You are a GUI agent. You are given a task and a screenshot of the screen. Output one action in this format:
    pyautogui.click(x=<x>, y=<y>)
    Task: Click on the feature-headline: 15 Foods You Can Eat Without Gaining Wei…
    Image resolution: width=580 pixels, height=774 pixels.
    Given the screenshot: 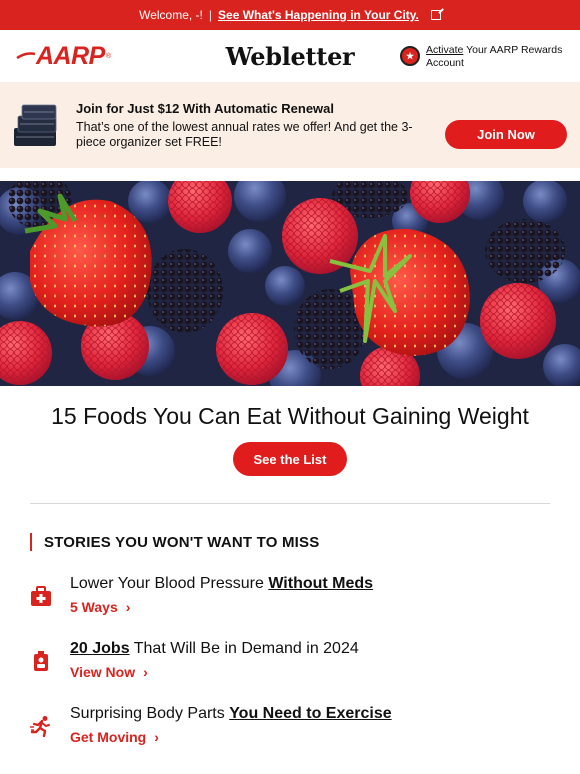 What is the action you would take?
    pyautogui.click(x=290, y=416)
    